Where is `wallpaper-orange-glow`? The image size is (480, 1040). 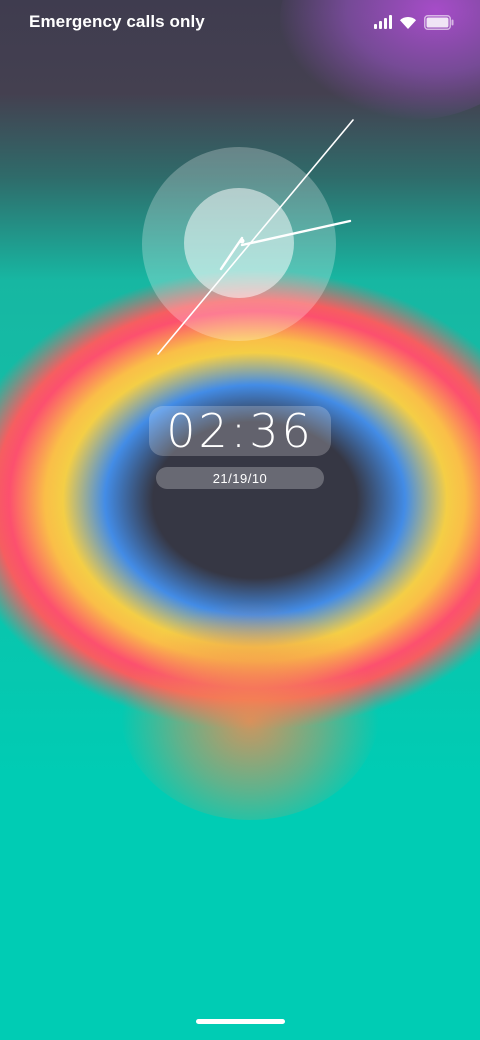 wallpaper-orange-glow is located at coordinates (250, 710).